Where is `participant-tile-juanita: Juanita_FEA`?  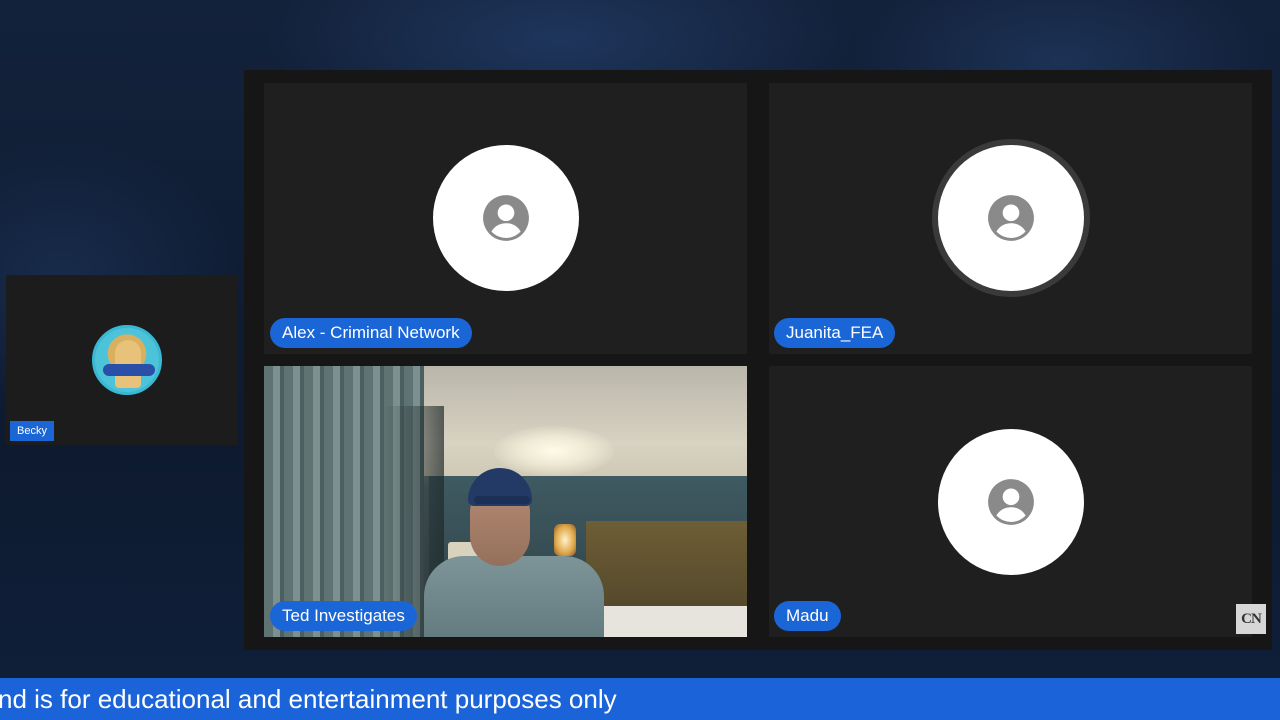
participant-tile-juanita: Juanita_FEA is located at coordinates (1010, 218).